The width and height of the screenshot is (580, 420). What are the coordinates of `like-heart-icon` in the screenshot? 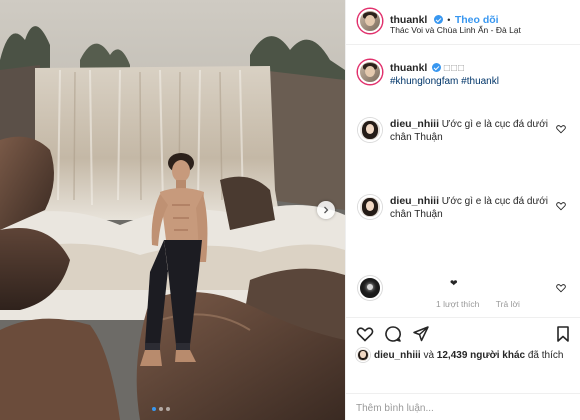 It's located at (365, 334).